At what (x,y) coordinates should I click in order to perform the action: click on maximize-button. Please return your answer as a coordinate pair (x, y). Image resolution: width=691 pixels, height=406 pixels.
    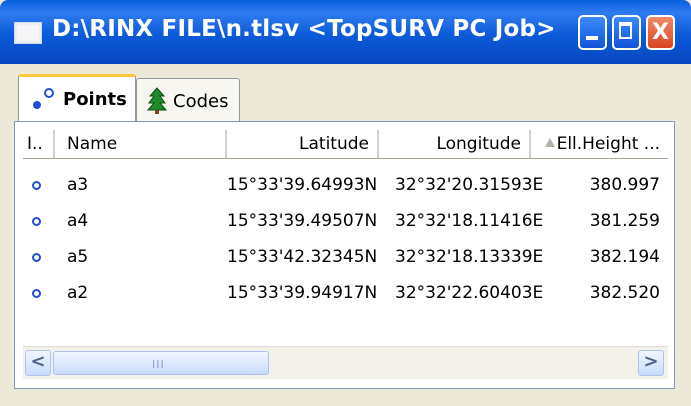
    Looking at the image, I should click on (626, 32).